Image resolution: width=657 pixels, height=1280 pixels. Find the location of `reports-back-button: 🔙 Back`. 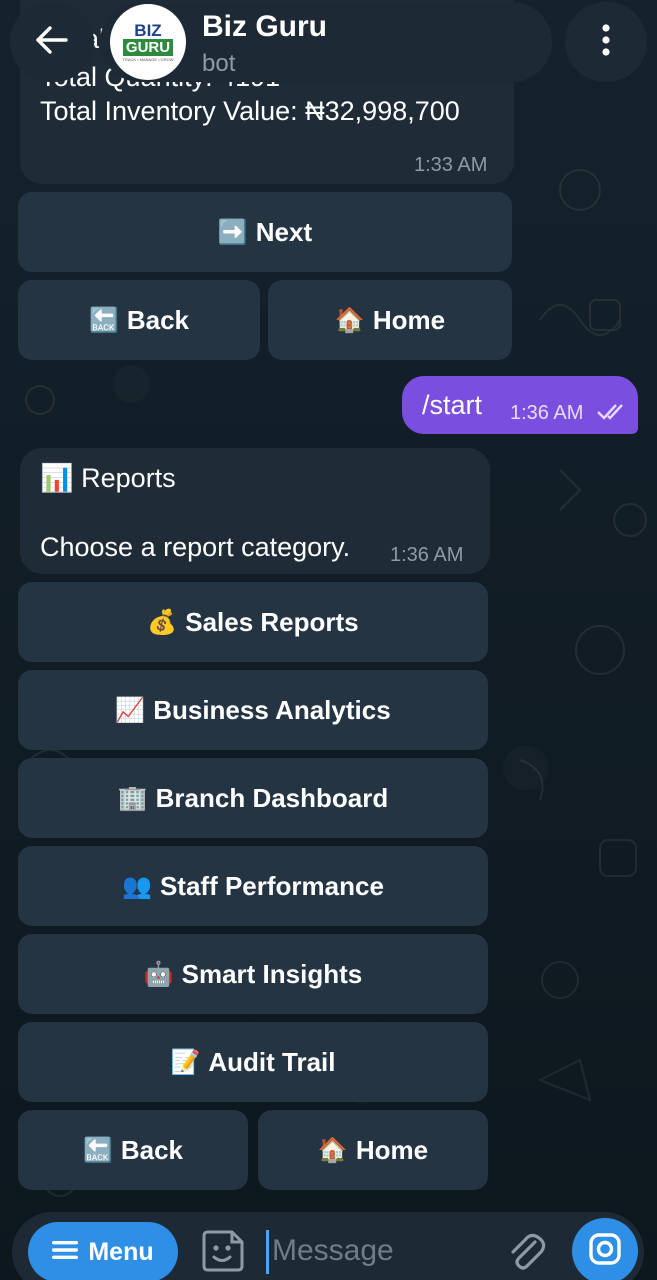

reports-back-button: 🔙 Back is located at coordinates (133, 1150).